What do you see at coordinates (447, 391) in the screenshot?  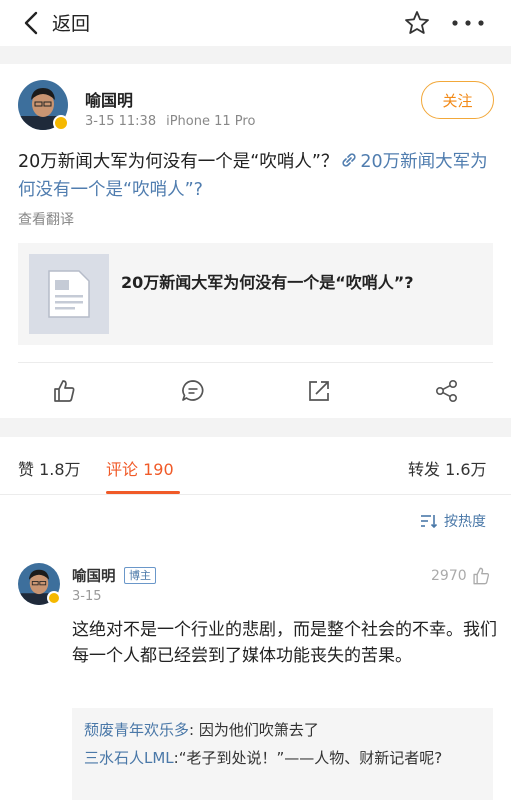 I see `share-icon` at bounding box center [447, 391].